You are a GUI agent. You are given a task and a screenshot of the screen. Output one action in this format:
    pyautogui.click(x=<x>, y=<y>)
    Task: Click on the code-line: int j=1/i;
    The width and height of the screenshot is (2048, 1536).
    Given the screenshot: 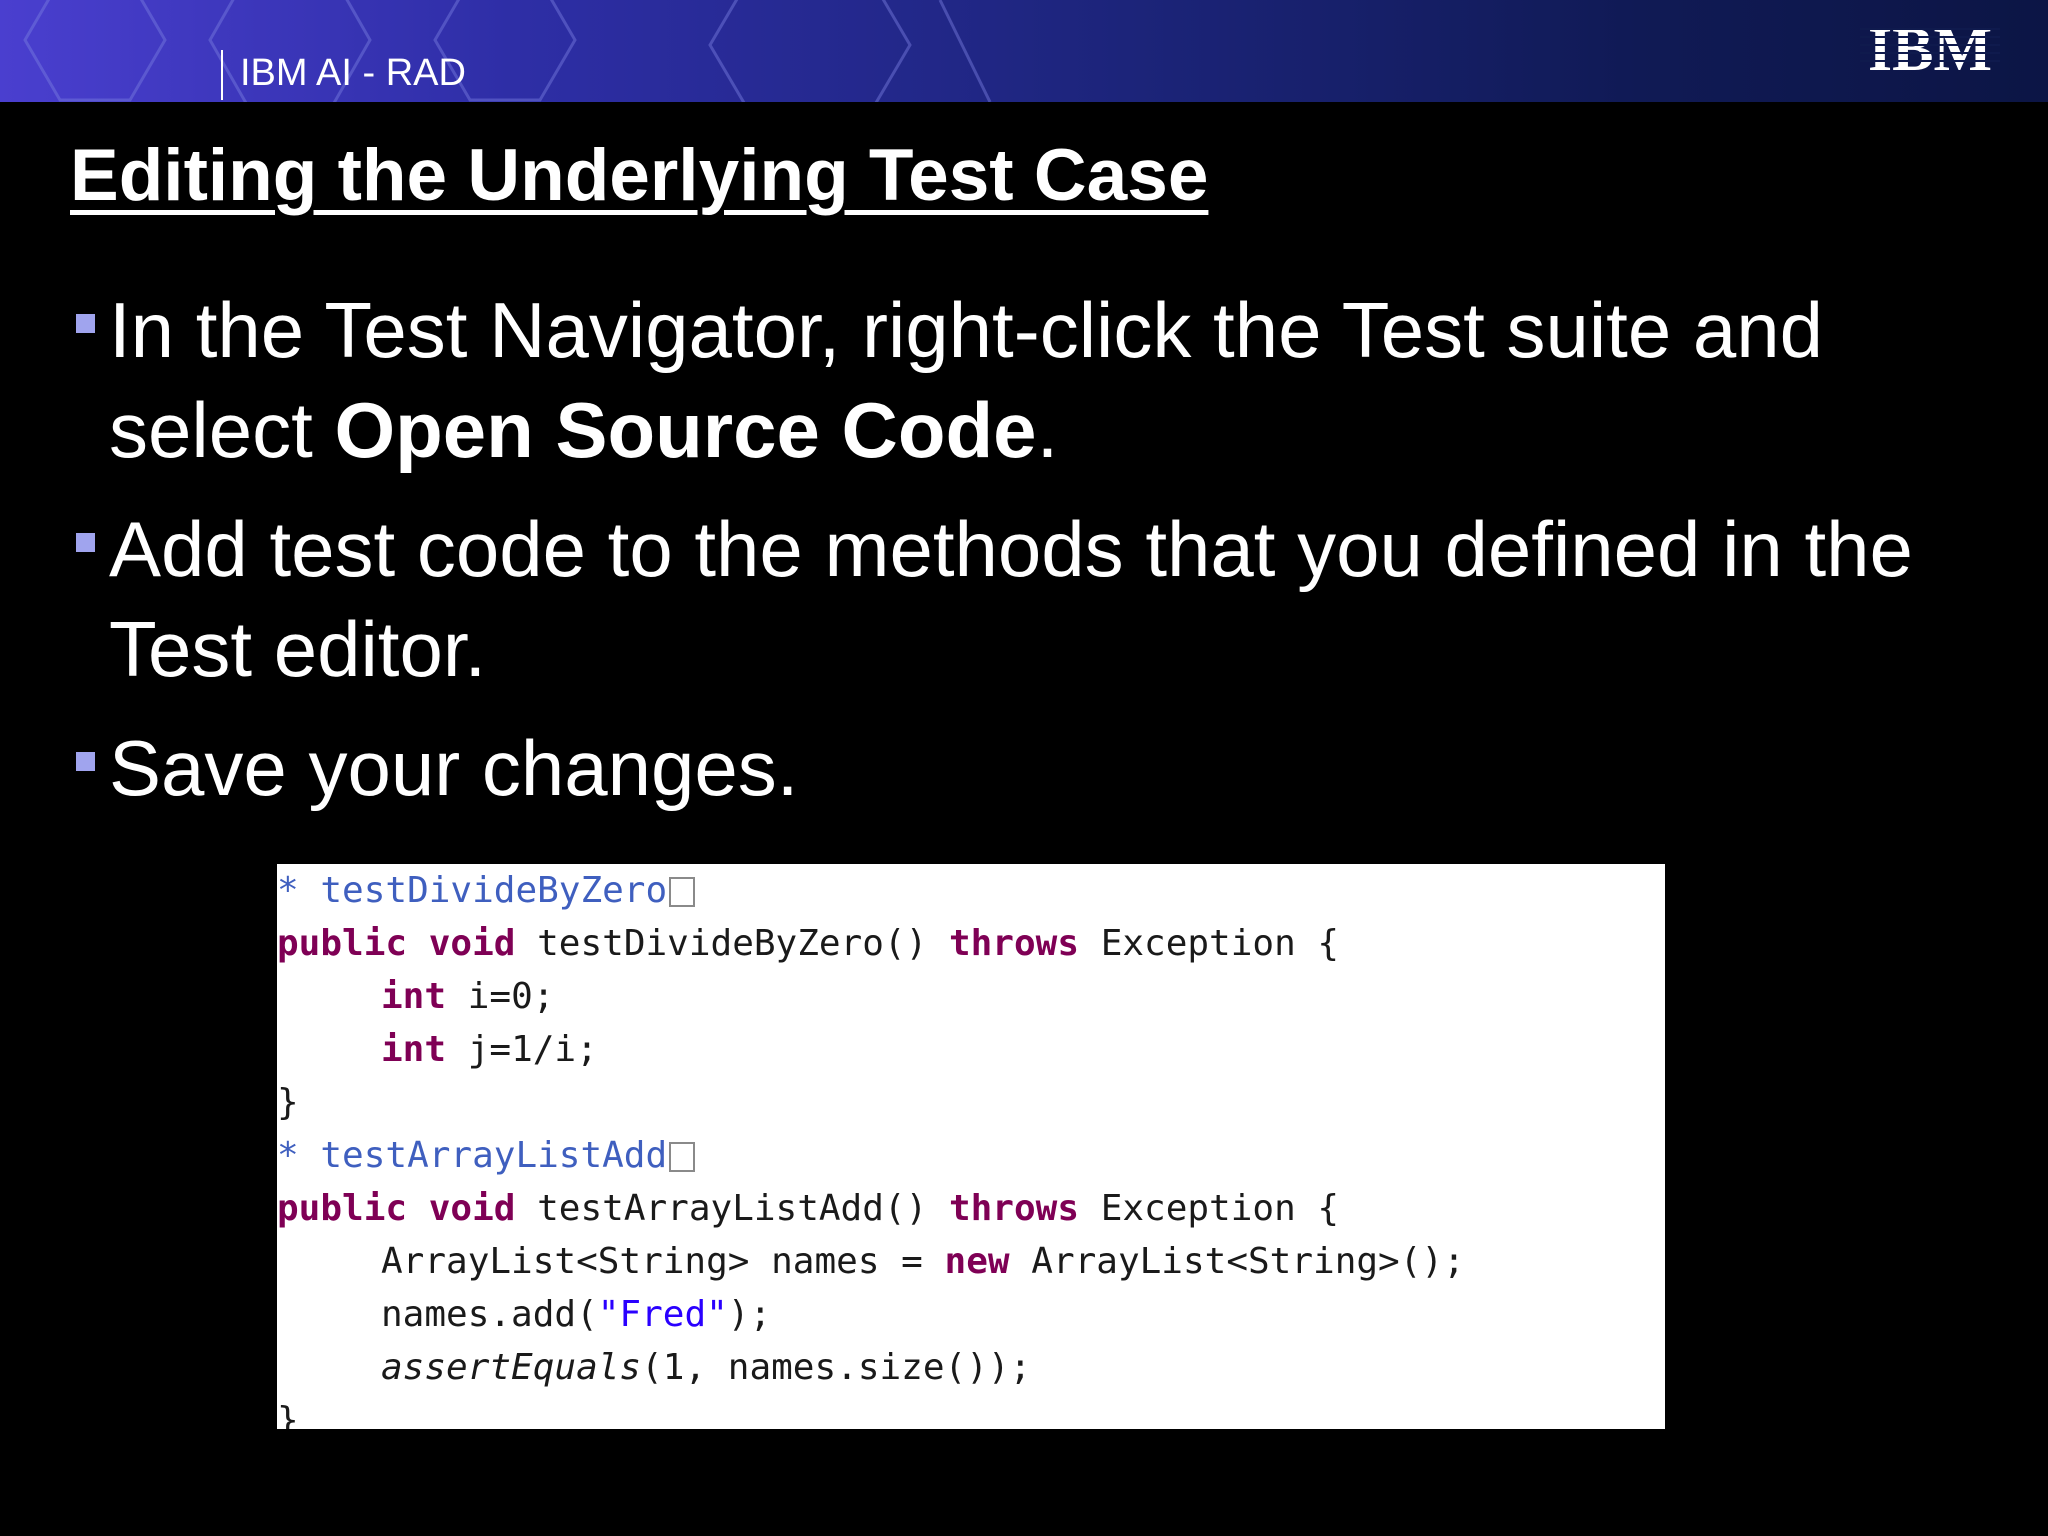 What is the action you would take?
    pyautogui.click(x=489, y=1049)
    